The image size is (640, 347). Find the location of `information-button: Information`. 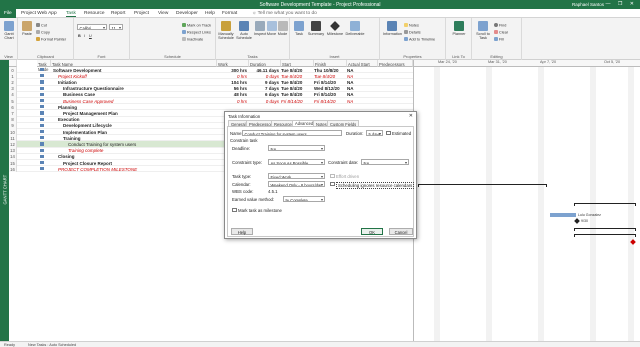

information-button: Information is located at coordinates (392, 28).